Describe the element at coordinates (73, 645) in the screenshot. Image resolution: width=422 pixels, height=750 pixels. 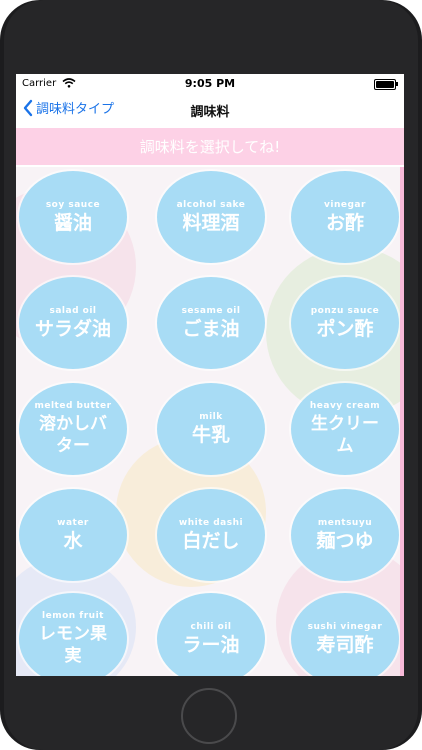
I see `seasoning-japanese-label: レモン果実` at that location.